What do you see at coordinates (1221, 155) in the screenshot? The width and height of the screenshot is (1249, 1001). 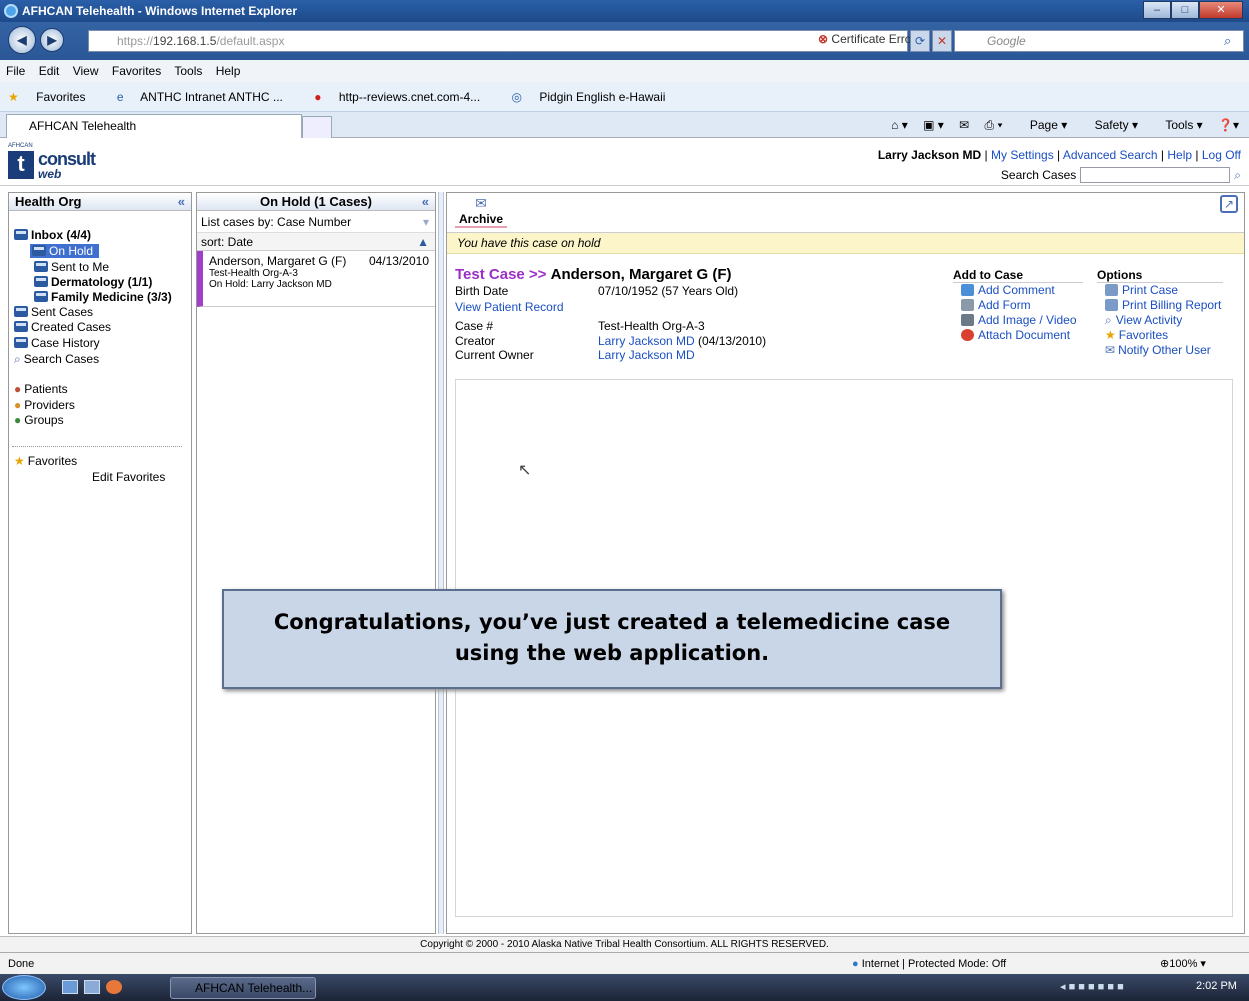 I see `log-off-link: Log Off` at bounding box center [1221, 155].